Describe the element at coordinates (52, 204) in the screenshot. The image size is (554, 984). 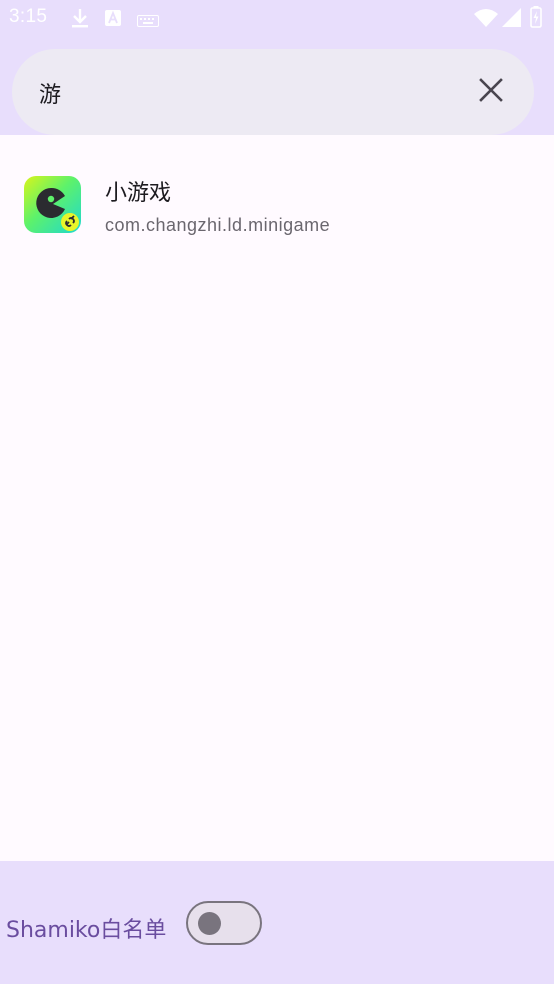
I see `minigame-app-icon` at that location.